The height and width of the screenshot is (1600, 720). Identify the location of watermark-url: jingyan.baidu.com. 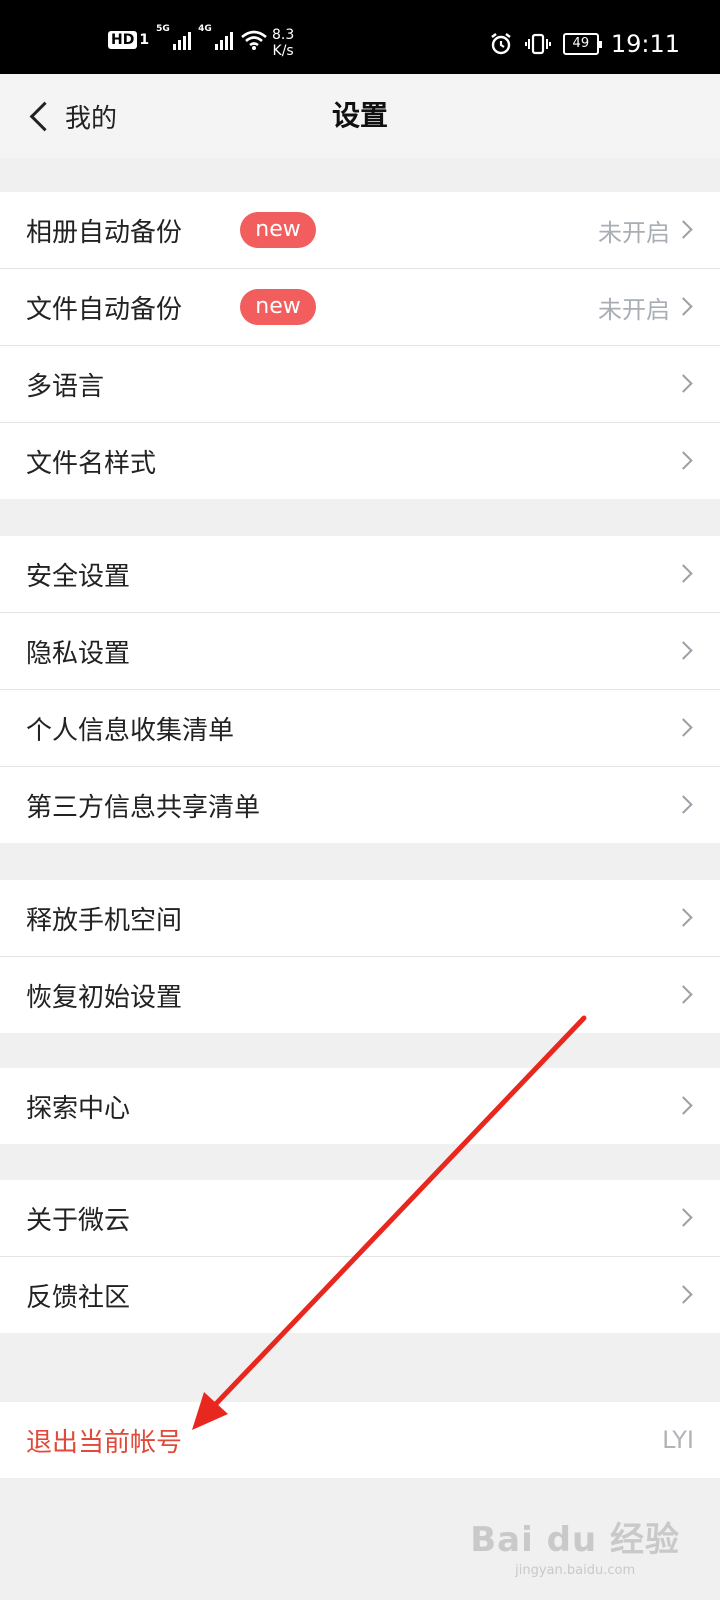
(575, 1570).